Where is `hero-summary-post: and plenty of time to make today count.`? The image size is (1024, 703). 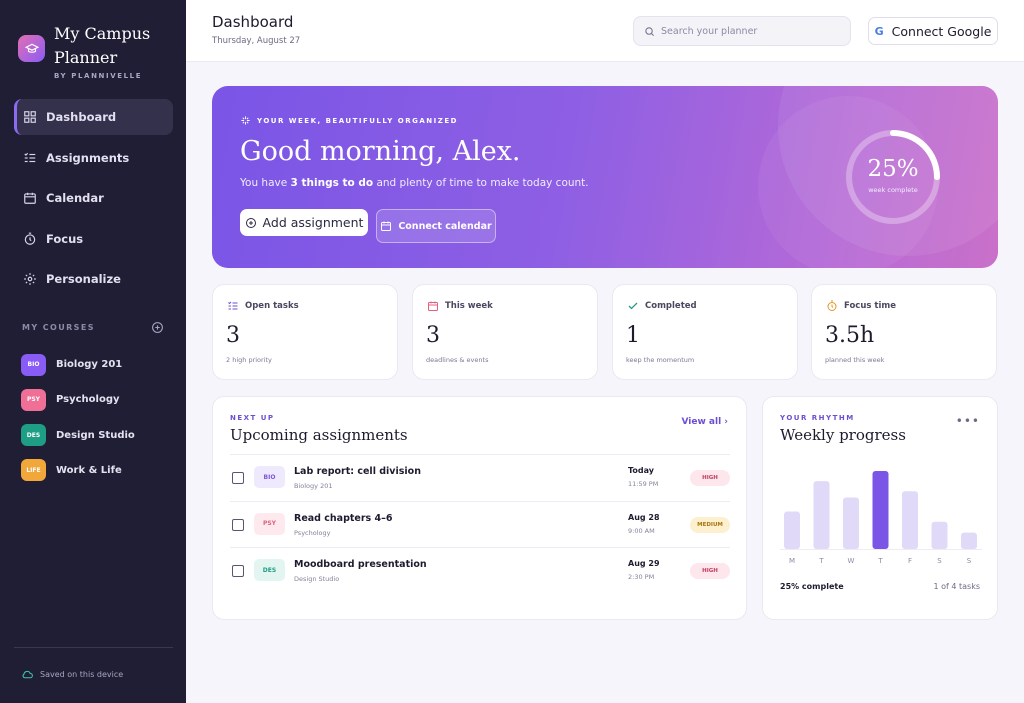
hero-summary-post: and plenty of time to make today count. is located at coordinates (481, 183).